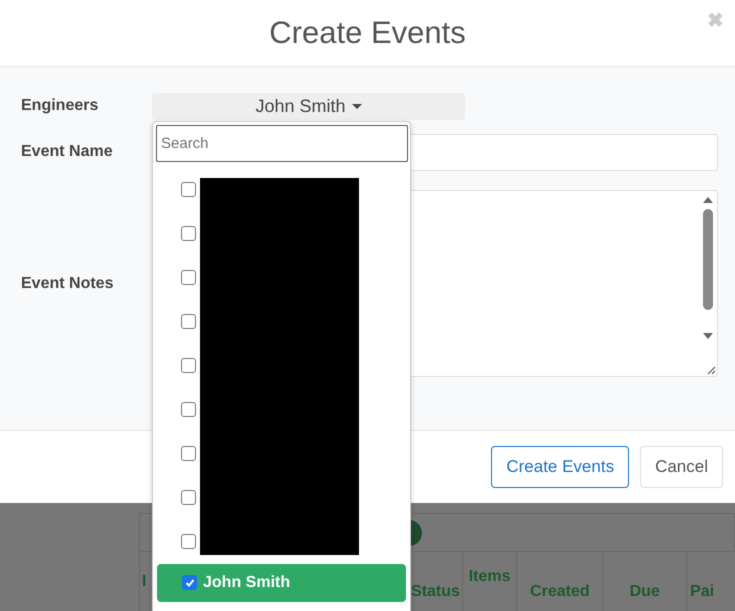 This screenshot has width=735, height=611. I want to click on cancel-button: Cancel, so click(681, 467).